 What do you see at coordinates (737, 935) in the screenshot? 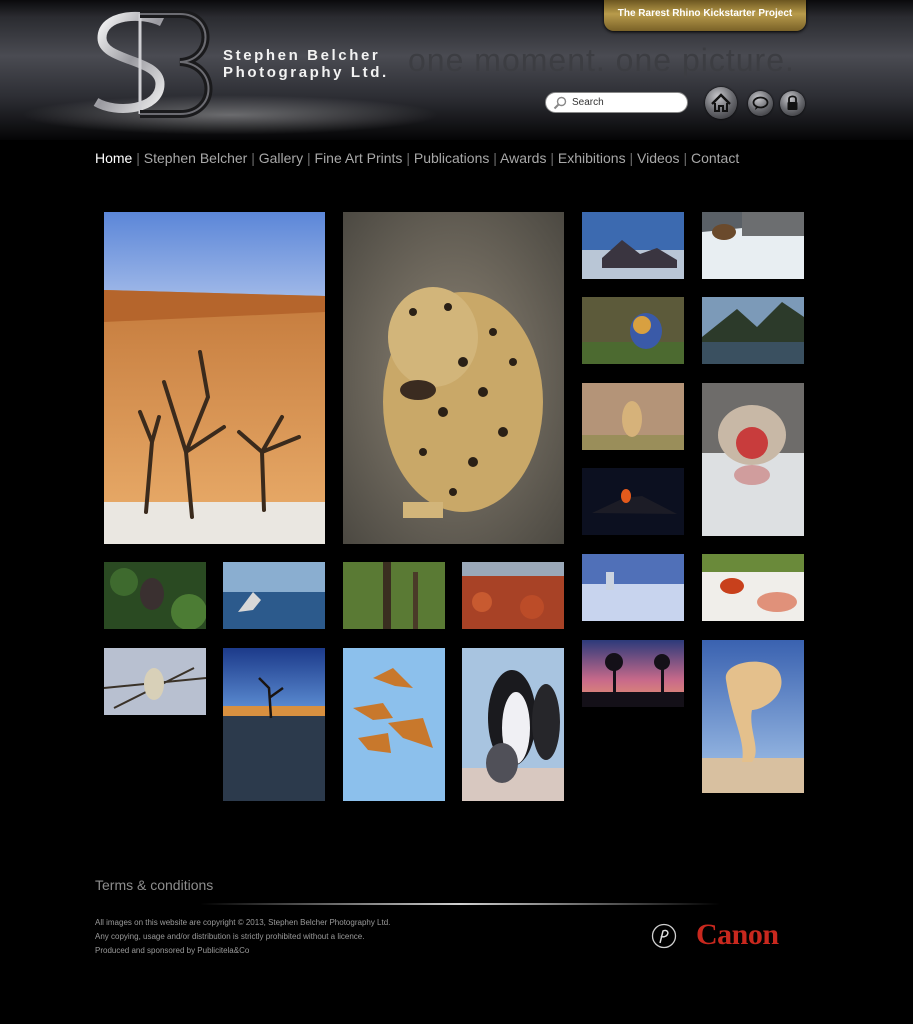
I see `canon-logo: Canon` at bounding box center [737, 935].